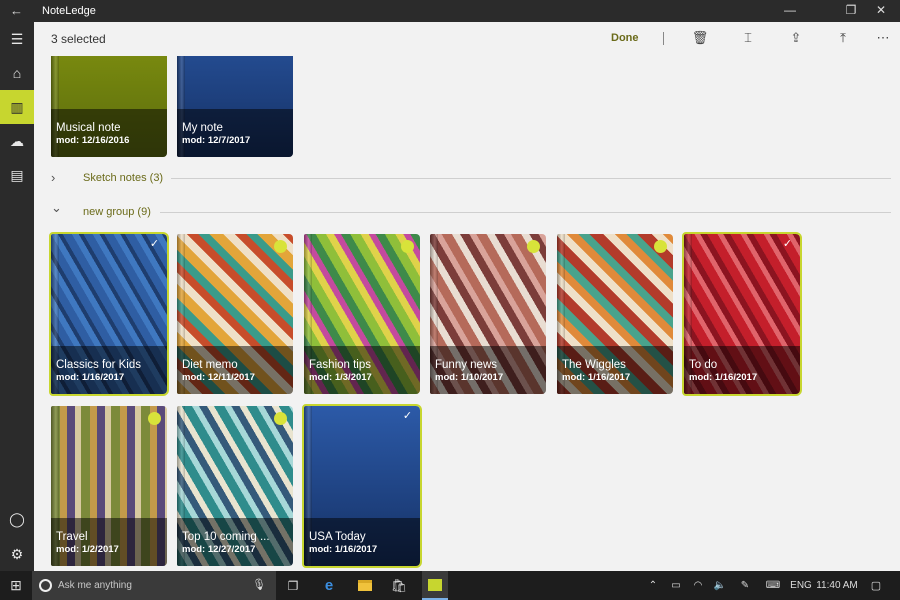  What do you see at coordinates (337, 537) in the screenshot?
I see `notebook-name: USA Today` at bounding box center [337, 537].